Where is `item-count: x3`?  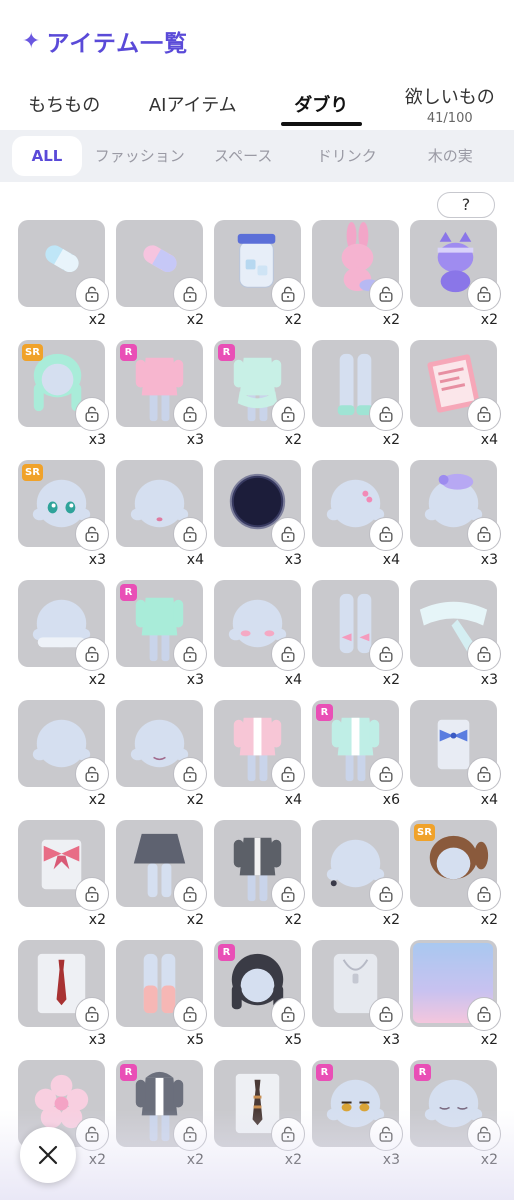 item-count: x3 is located at coordinates (97, 440).